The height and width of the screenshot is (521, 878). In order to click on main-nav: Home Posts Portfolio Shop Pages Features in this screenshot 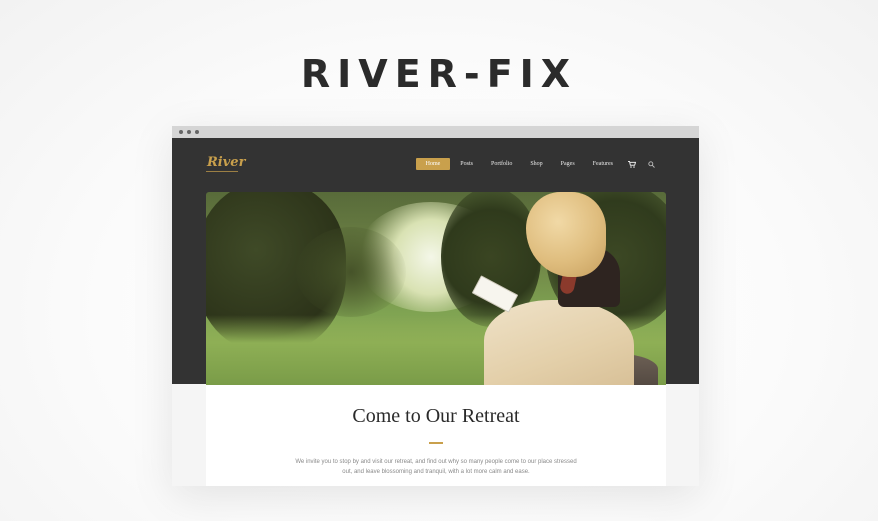, I will do `click(538, 164)`.